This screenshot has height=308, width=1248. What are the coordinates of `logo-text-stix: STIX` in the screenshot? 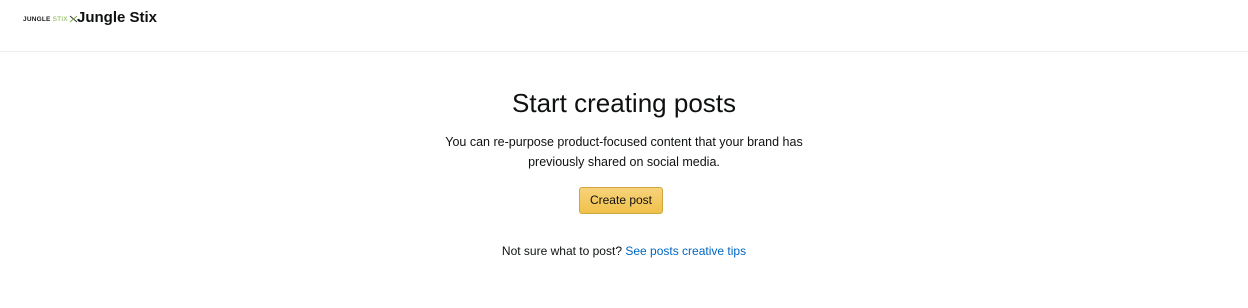 It's located at (60, 19).